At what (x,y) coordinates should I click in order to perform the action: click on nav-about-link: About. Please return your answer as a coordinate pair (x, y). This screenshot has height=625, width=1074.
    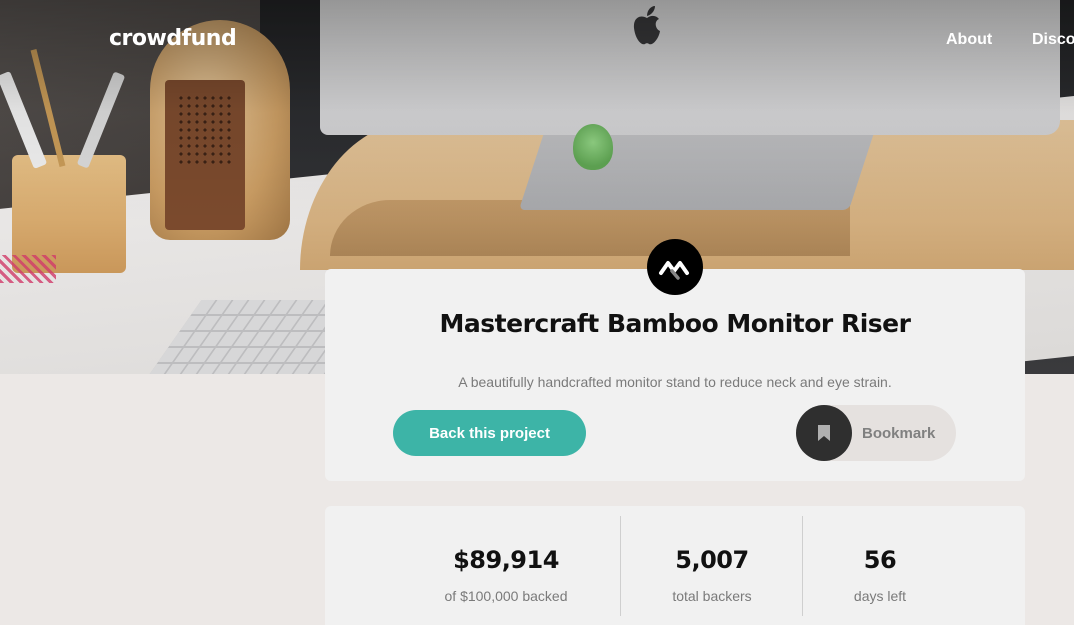
    Looking at the image, I should click on (969, 40).